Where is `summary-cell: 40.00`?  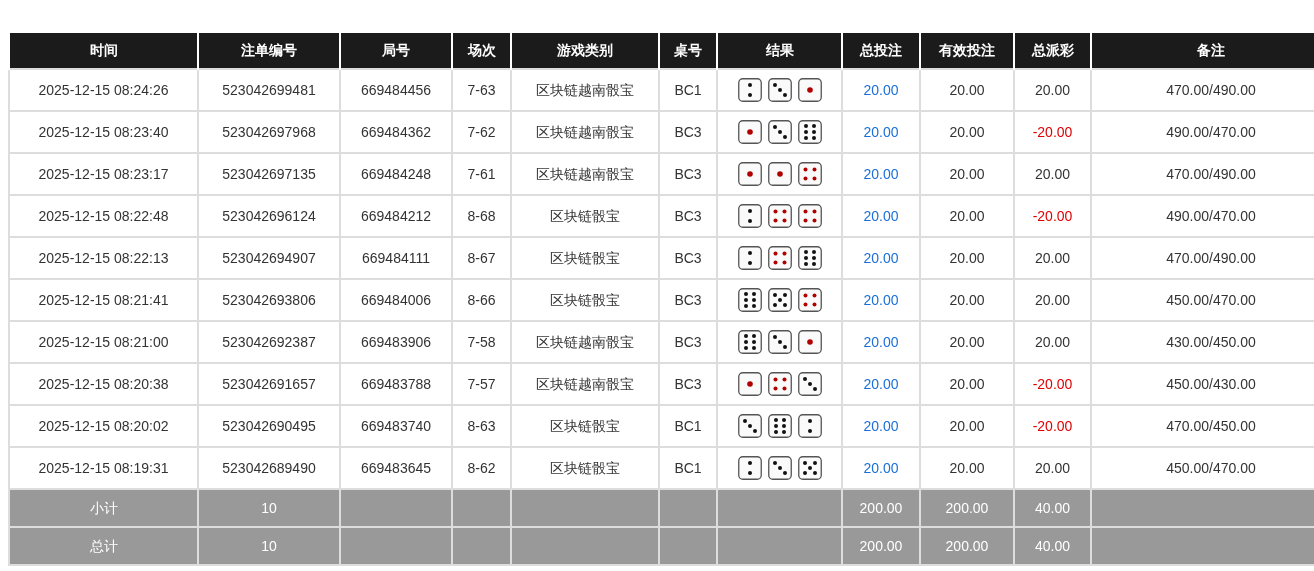
summary-cell: 40.00 is located at coordinates (1052, 546).